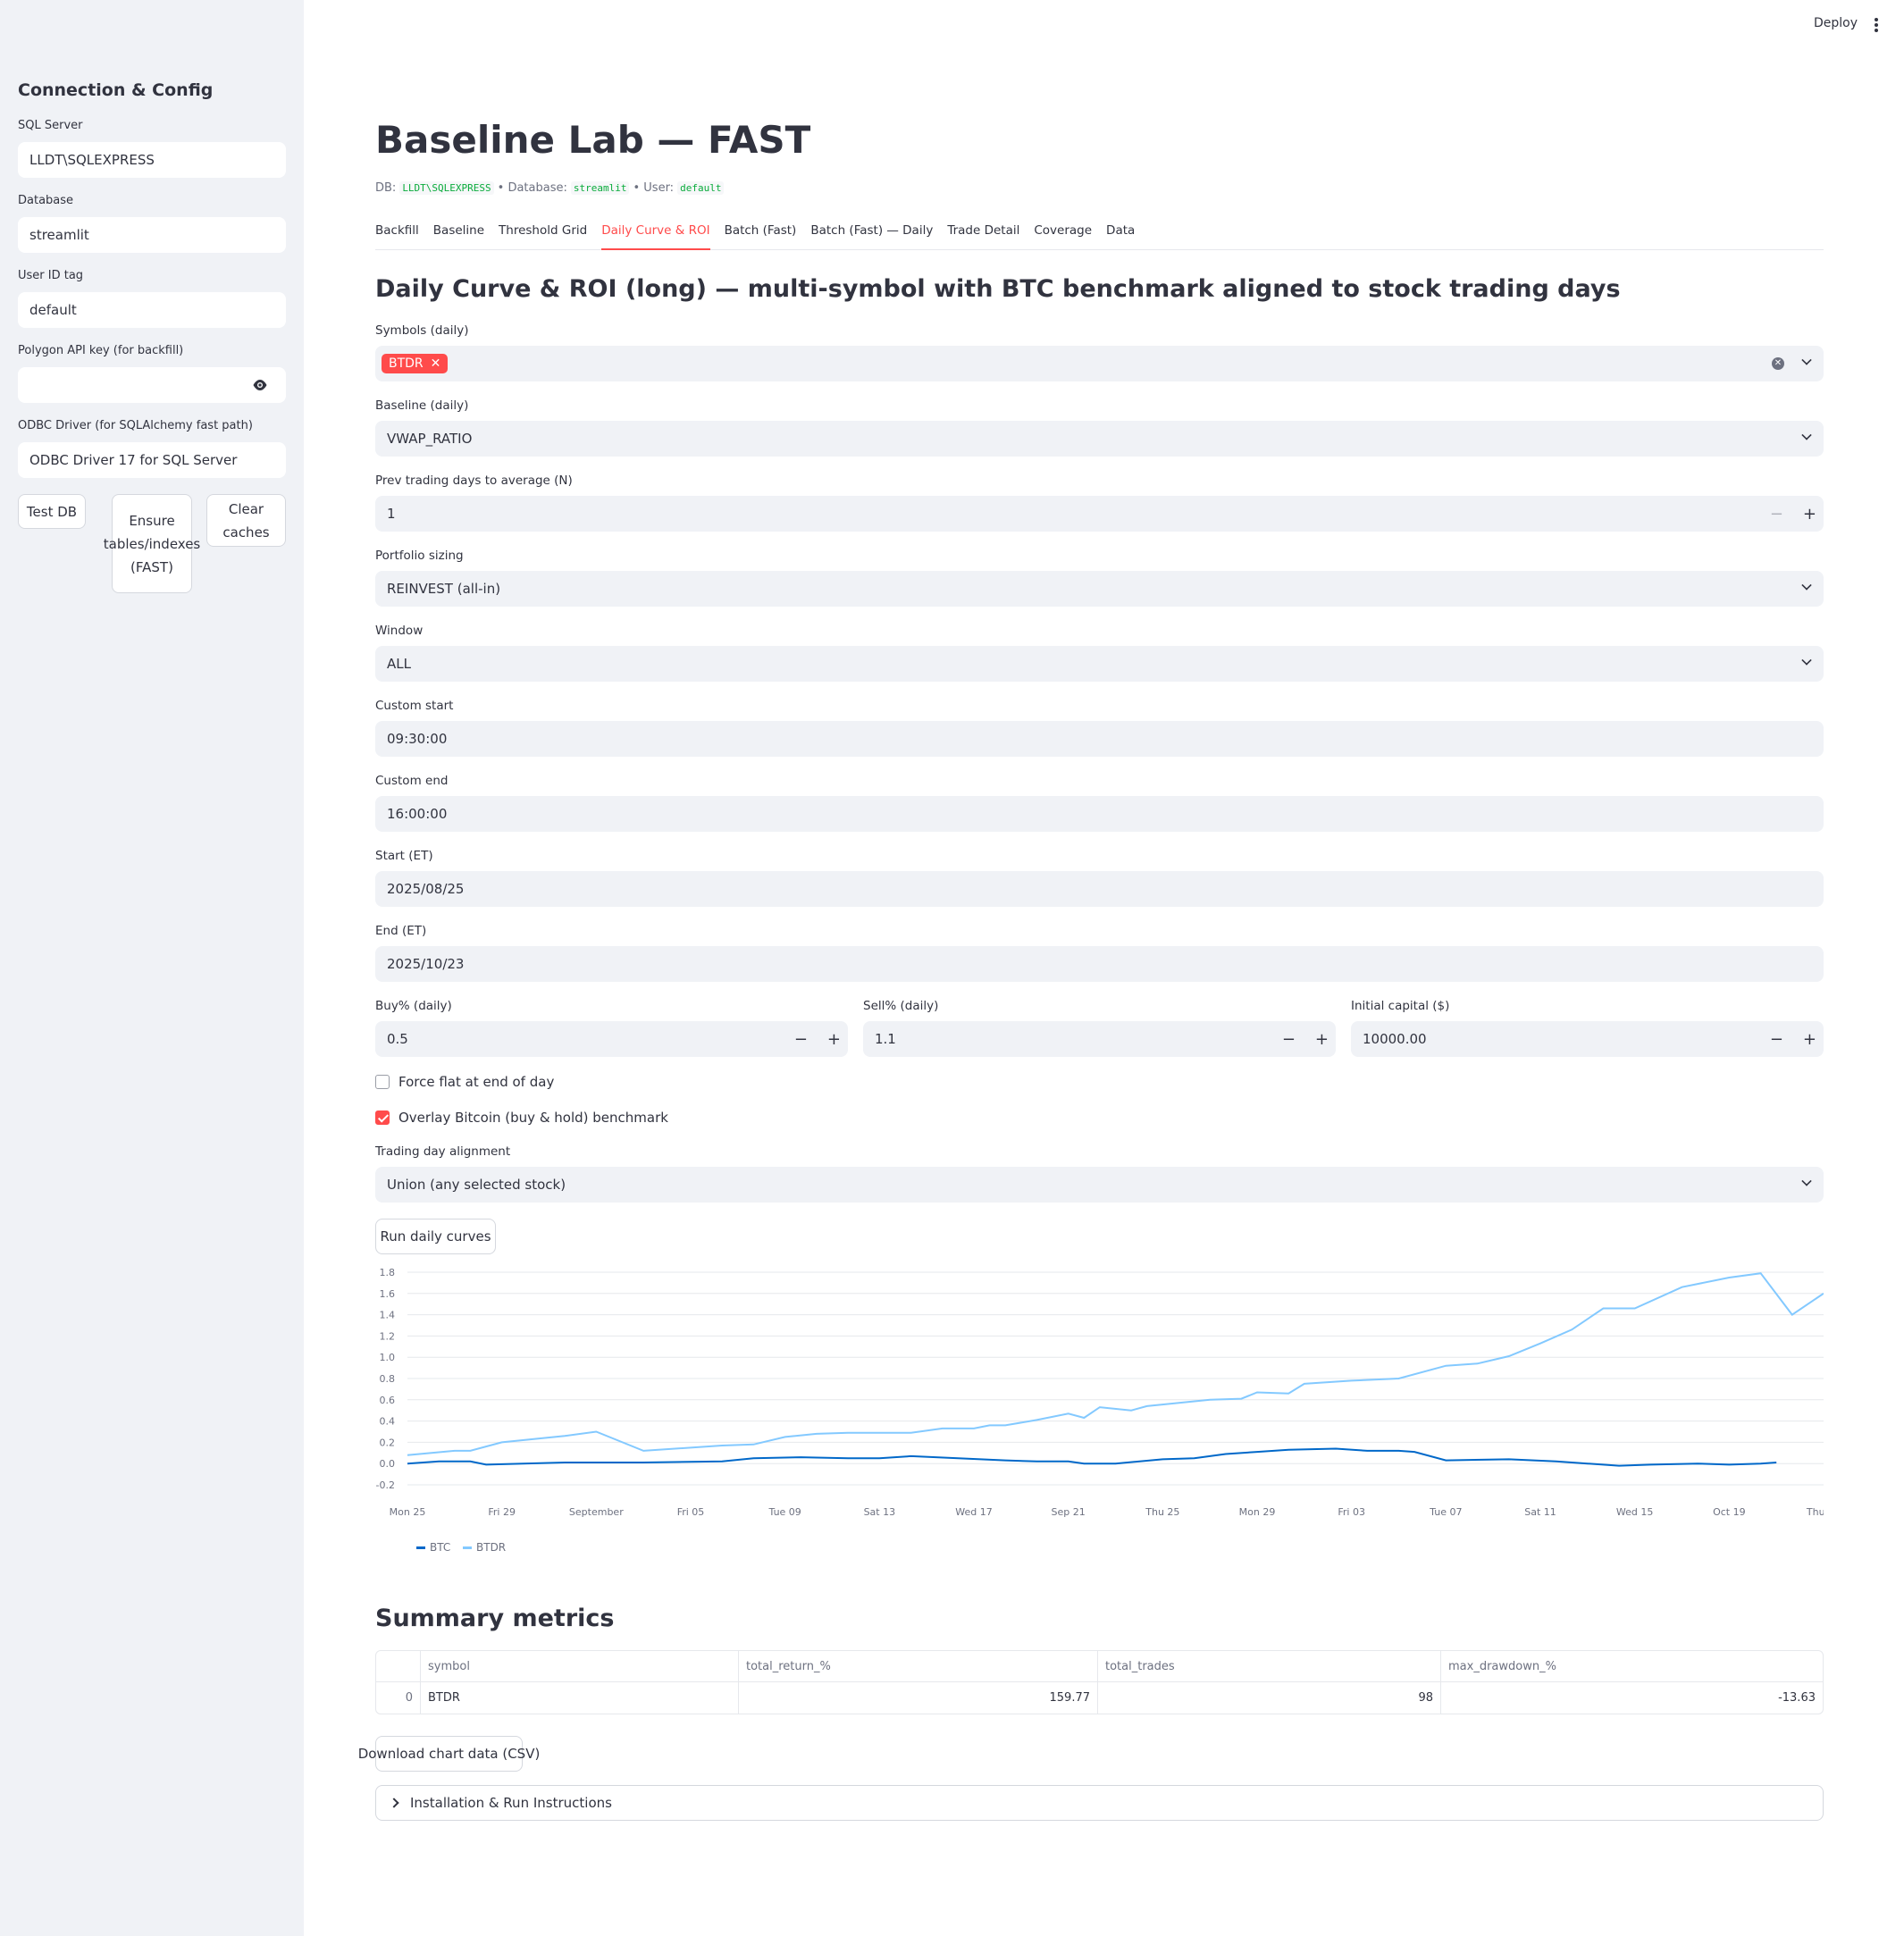 This screenshot has width=1904, height=1936. Describe the element at coordinates (422, 331) in the screenshot. I see `symbols-label: Symbols (daily)` at that location.